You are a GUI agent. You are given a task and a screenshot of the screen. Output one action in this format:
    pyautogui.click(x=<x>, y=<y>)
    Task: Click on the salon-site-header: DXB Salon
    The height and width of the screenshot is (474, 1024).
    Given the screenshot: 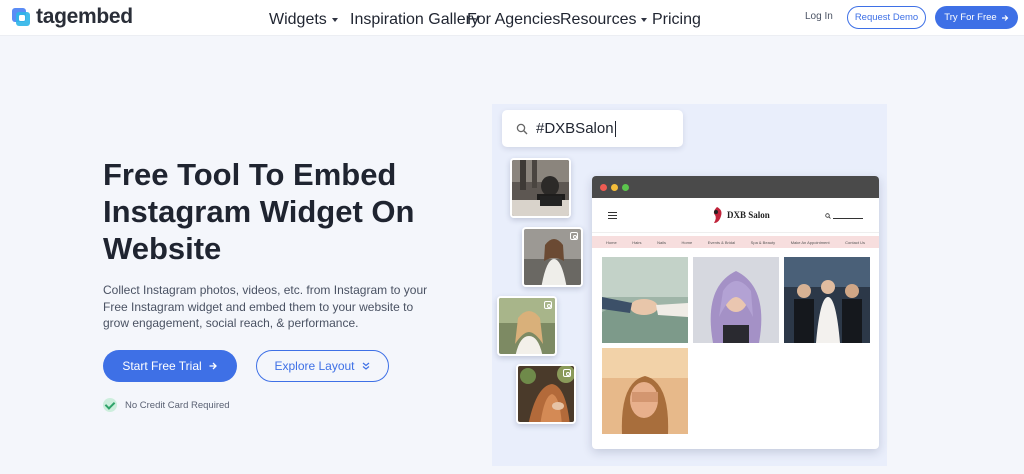 What is the action you would take?
    pyautogui.click(x=735, y=215)
    